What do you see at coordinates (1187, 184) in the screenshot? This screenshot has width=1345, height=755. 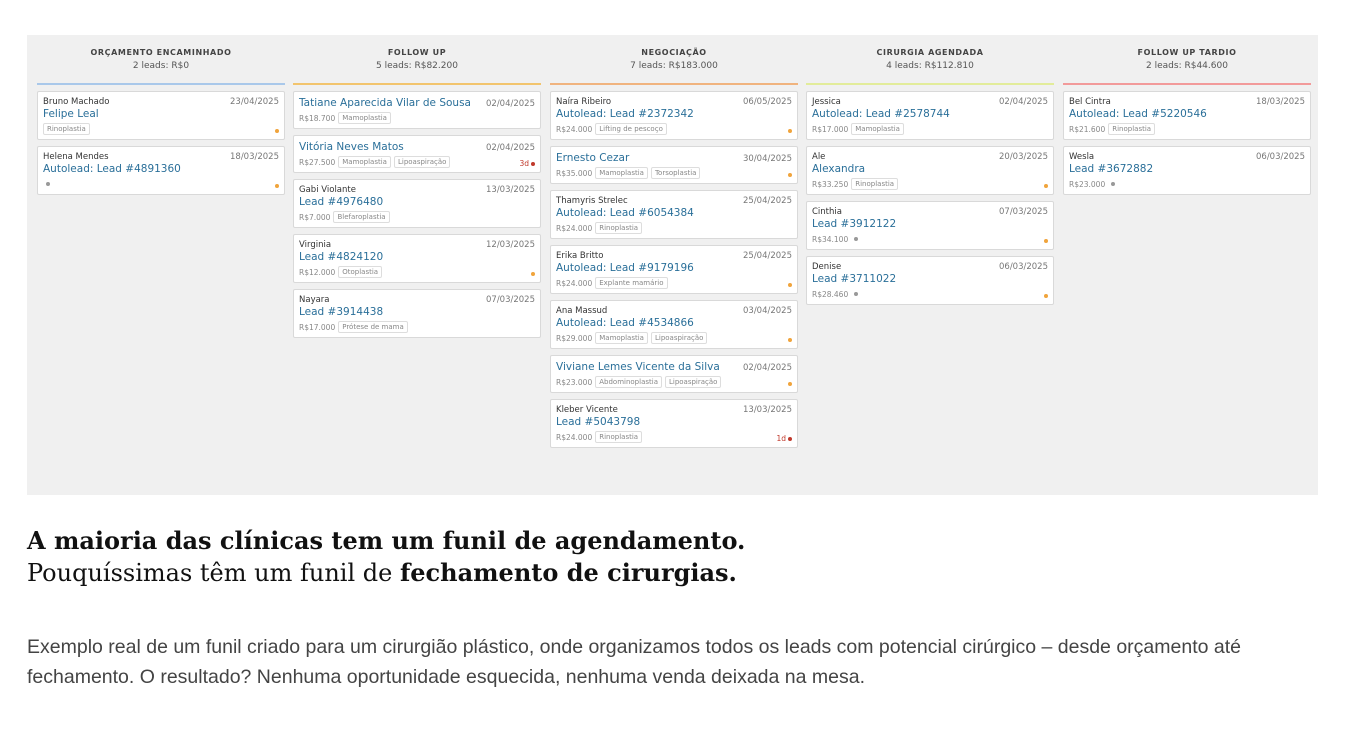 I see `card-footer: R$23.000` at bounding box center [1187, 184].